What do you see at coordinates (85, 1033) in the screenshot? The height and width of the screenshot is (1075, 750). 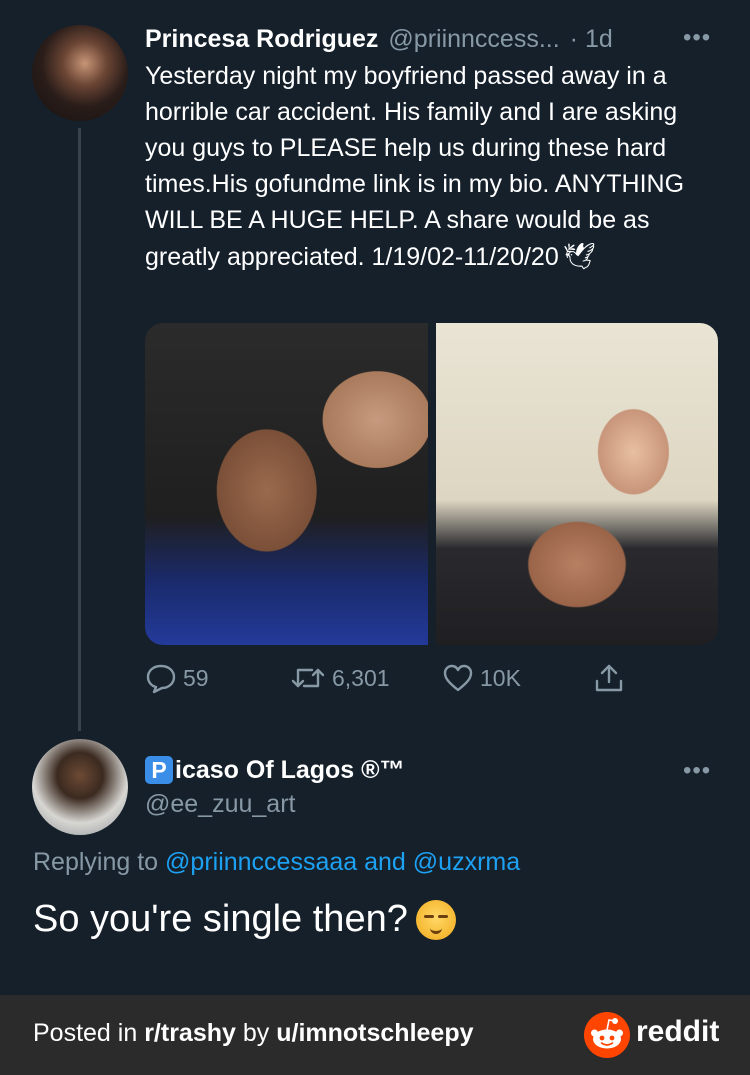 I see `posted-in-label: Posted in` at bounding box center [85, 1033].